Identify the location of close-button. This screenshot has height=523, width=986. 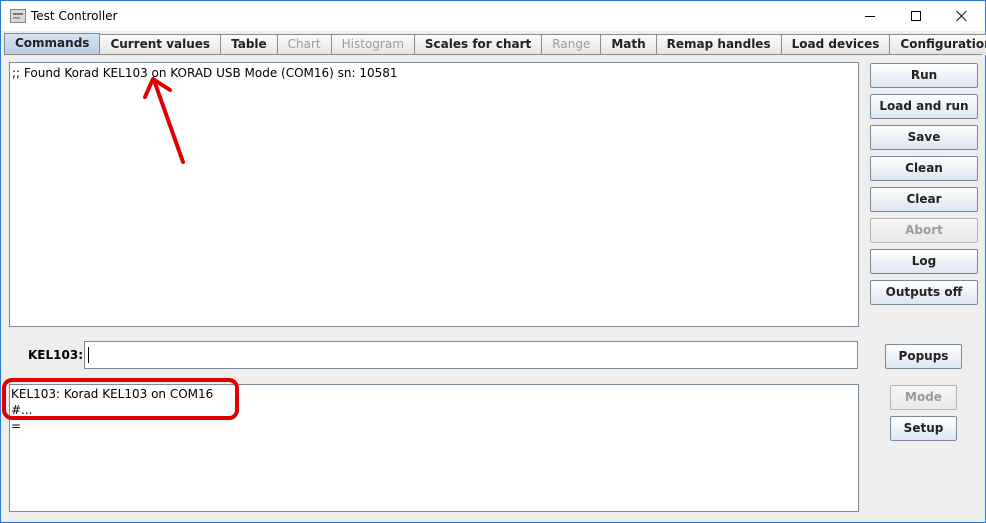
(962, 16).